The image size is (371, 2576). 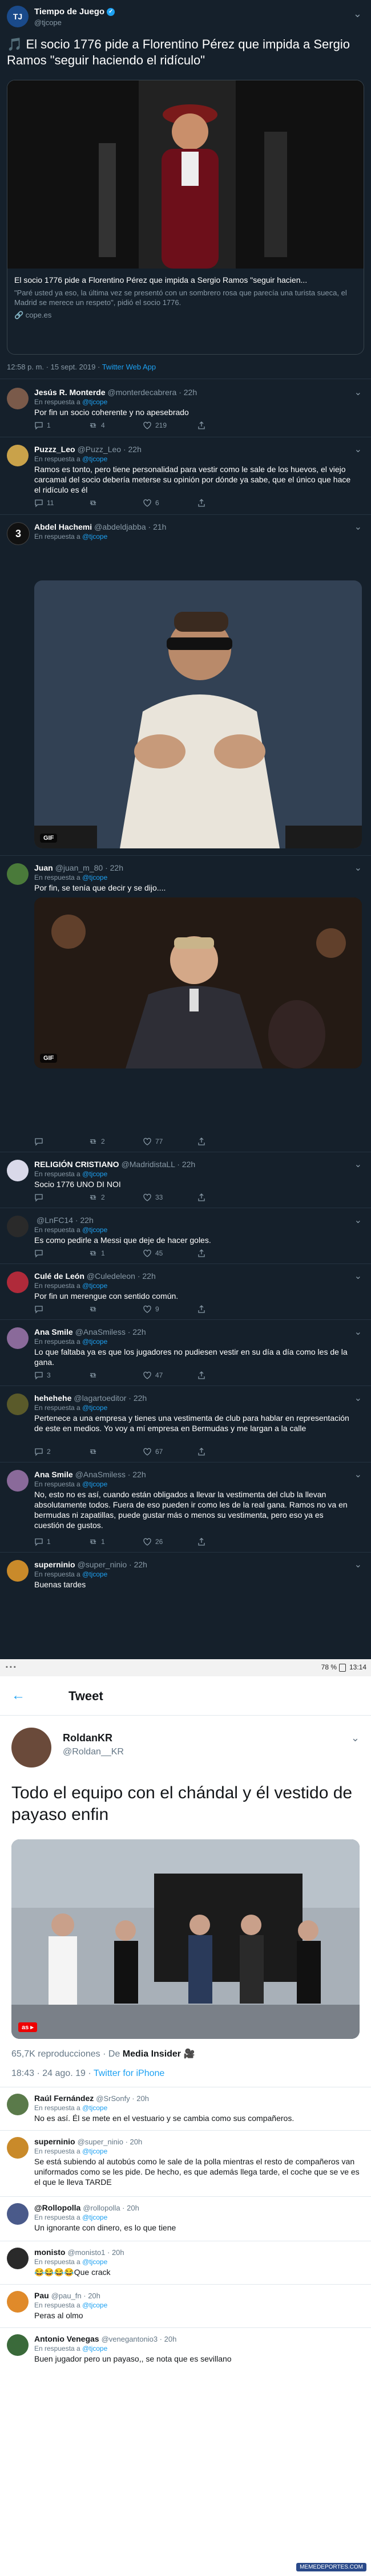 What do you see at coordinates (78, 867) in the screenshot?
I see `reply-author: Juan @juan_m_80 · 22h` at bounding box center [78, 867].